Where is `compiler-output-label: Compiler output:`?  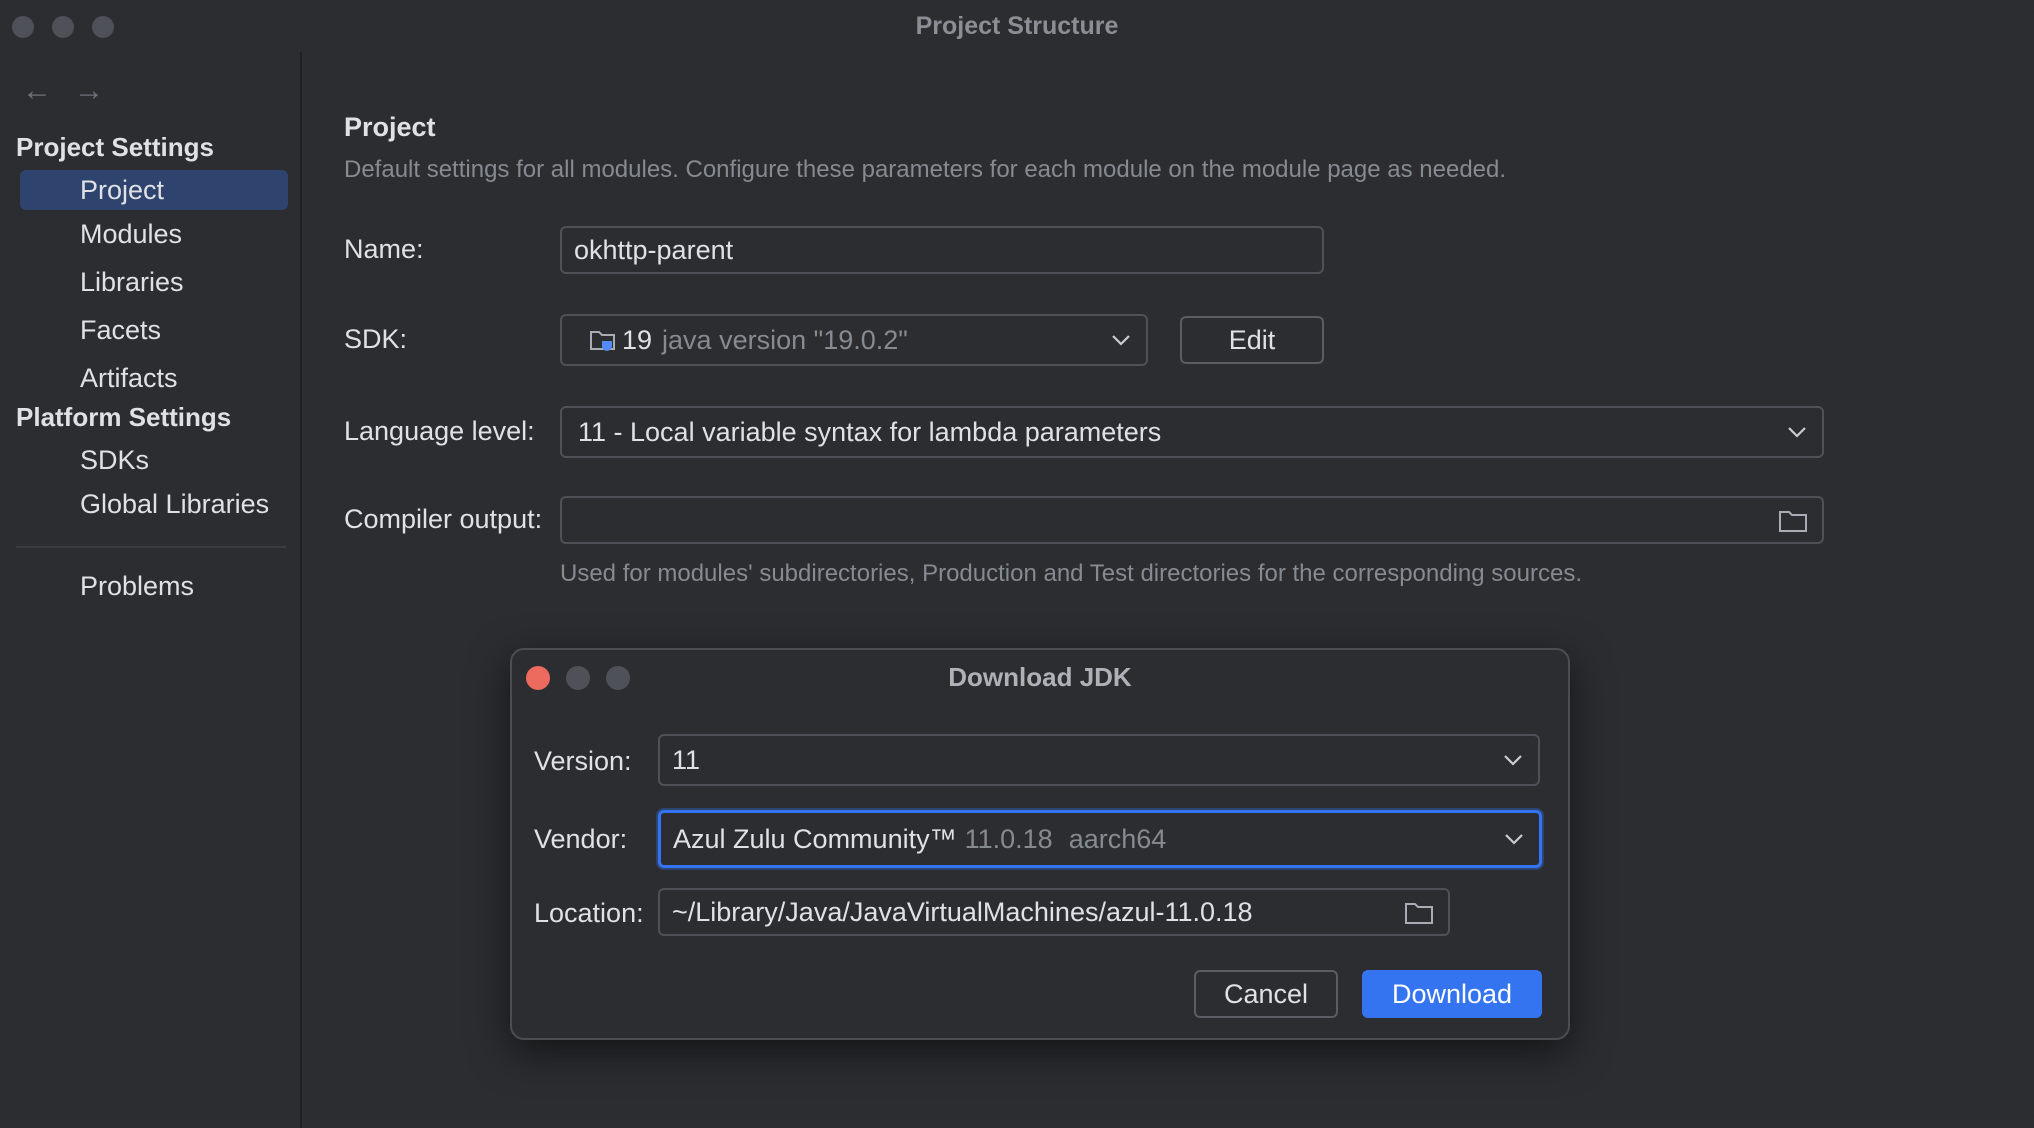 compiler-output-label: Compiler output: is located at coordinates (443, 519).